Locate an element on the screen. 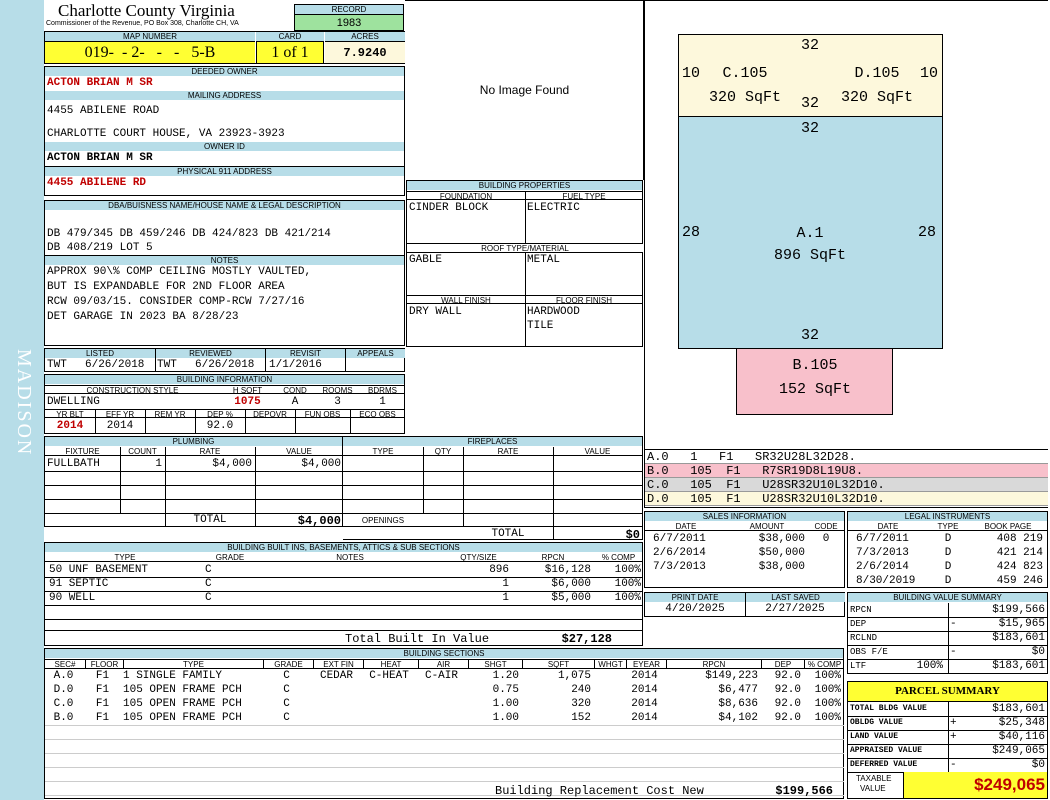  dim-cd-right: 10 is located at coordinates (929, 73).